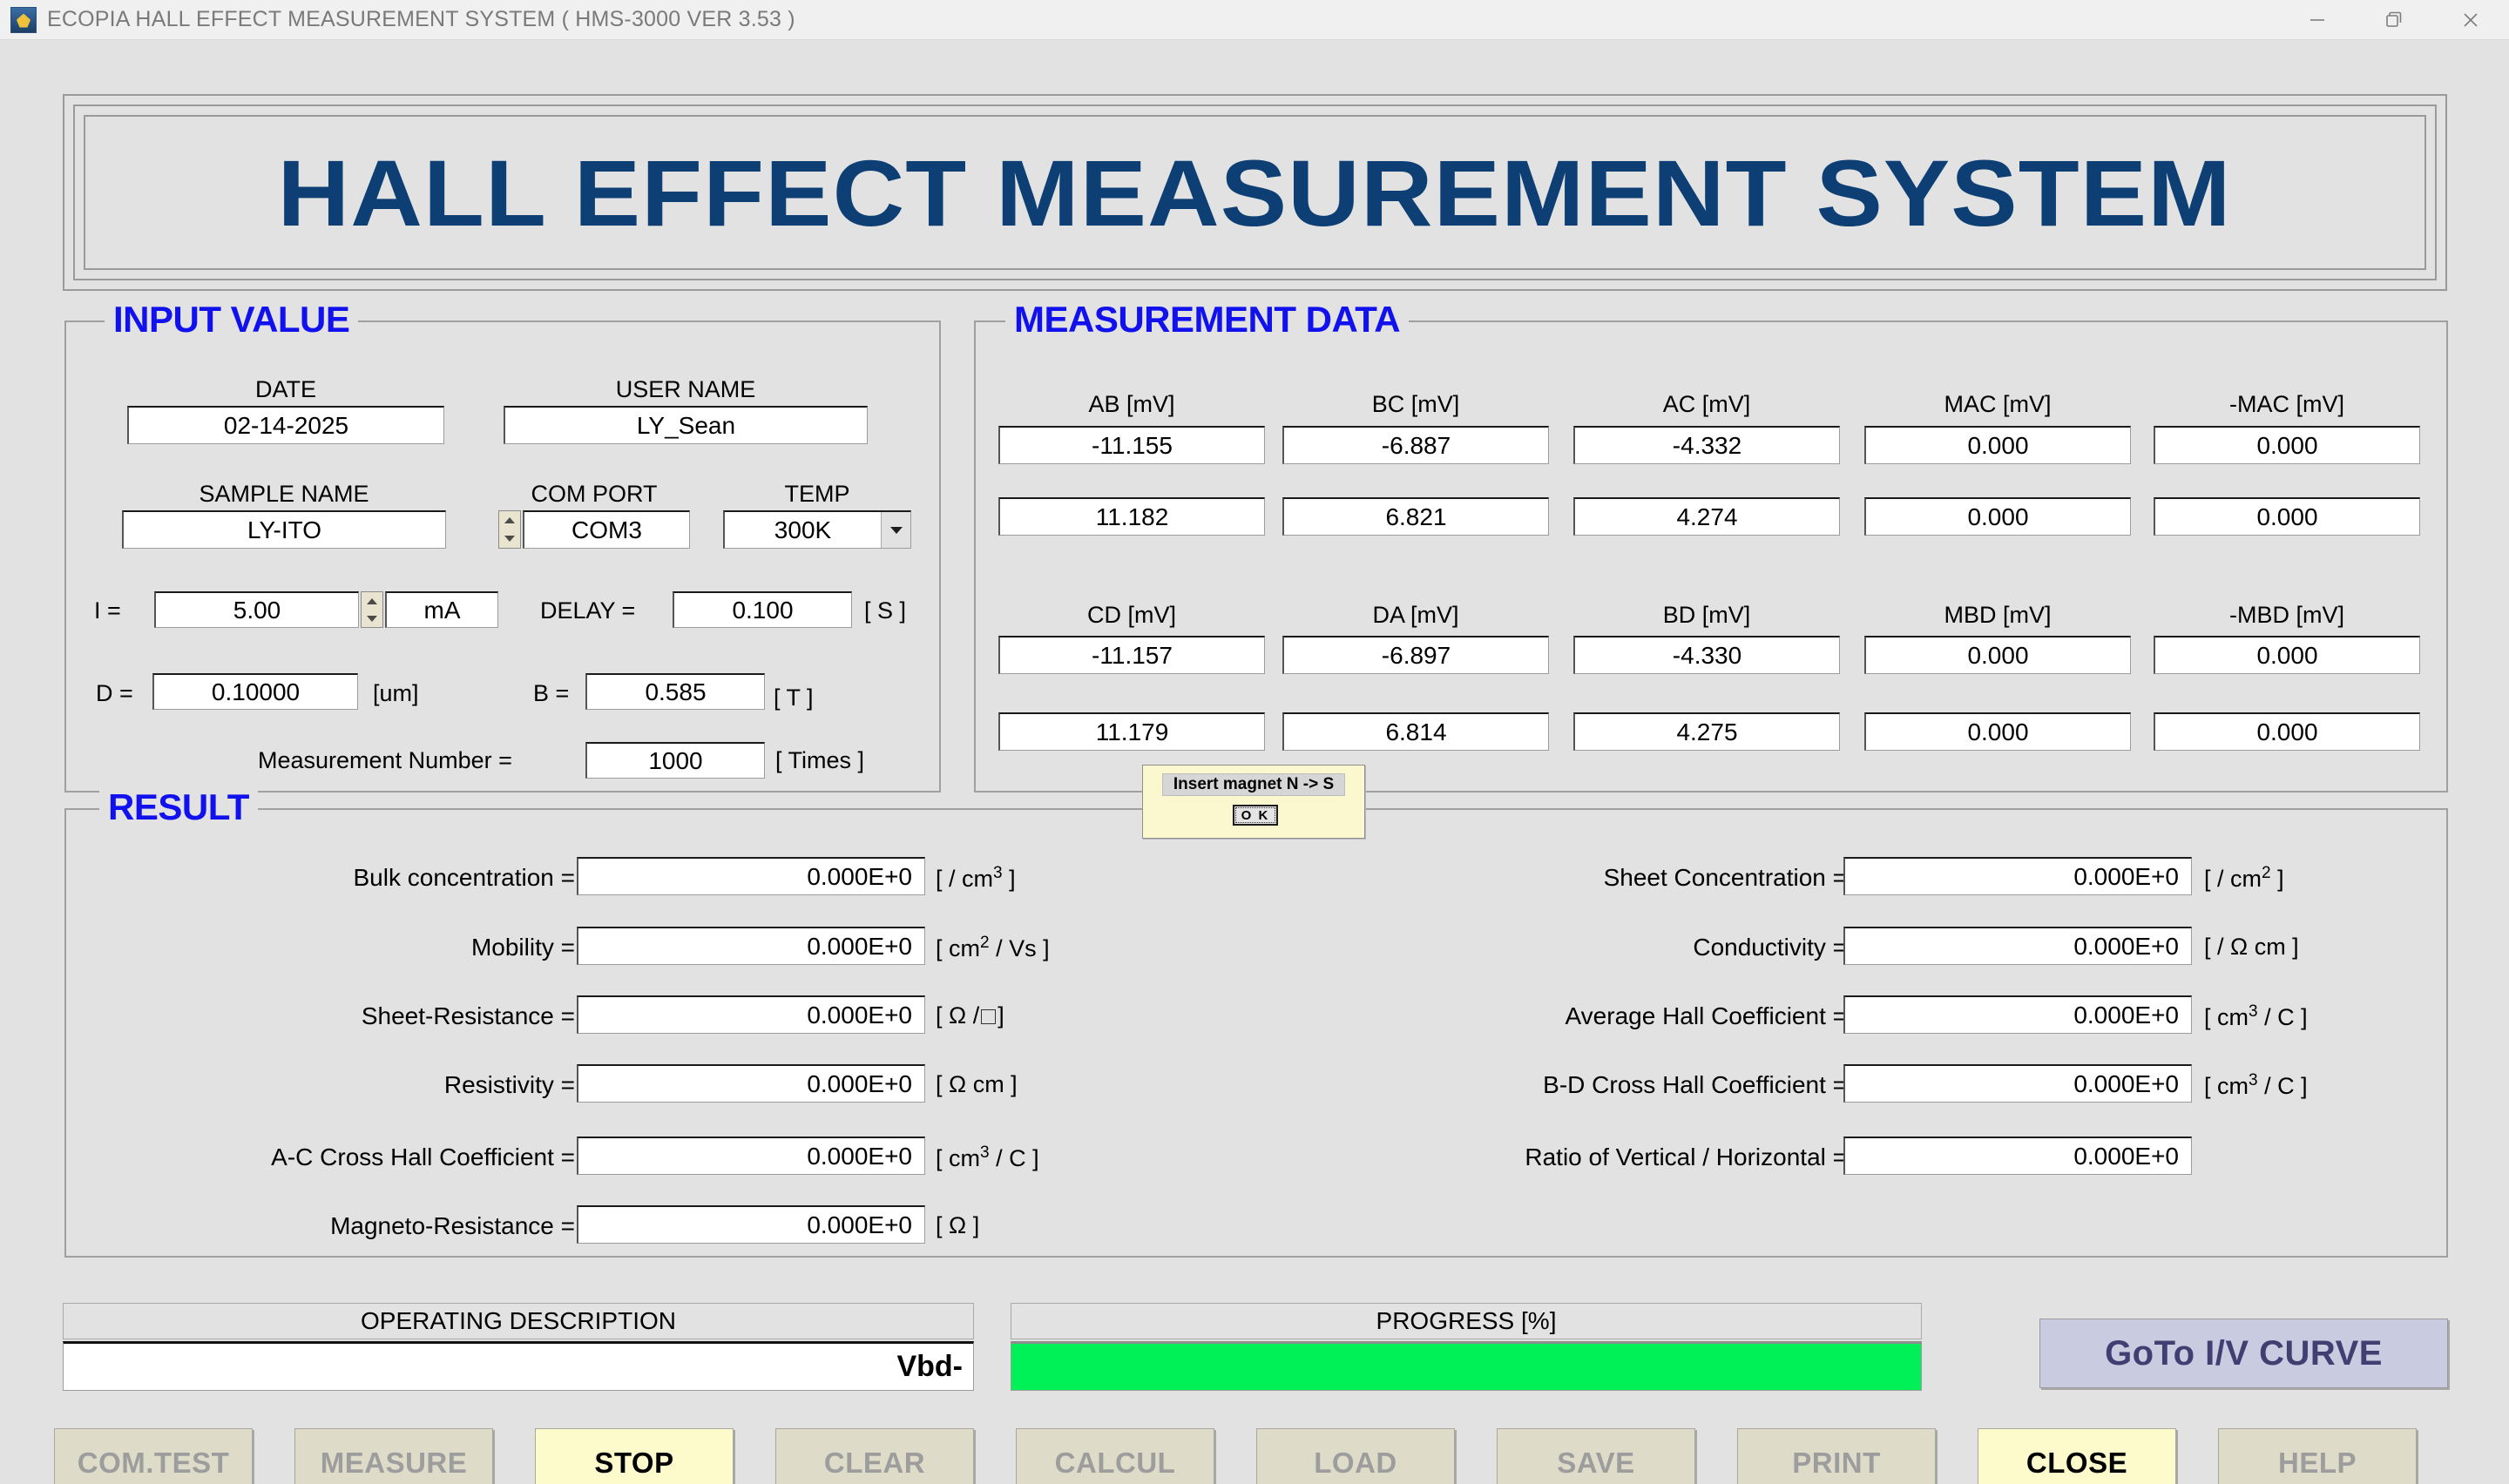 The image size is (2509, 1484). Describe the element at coordinates (1706, 404) in the screenshot. I see `meas-header-ac: AC [mV]` at that location.